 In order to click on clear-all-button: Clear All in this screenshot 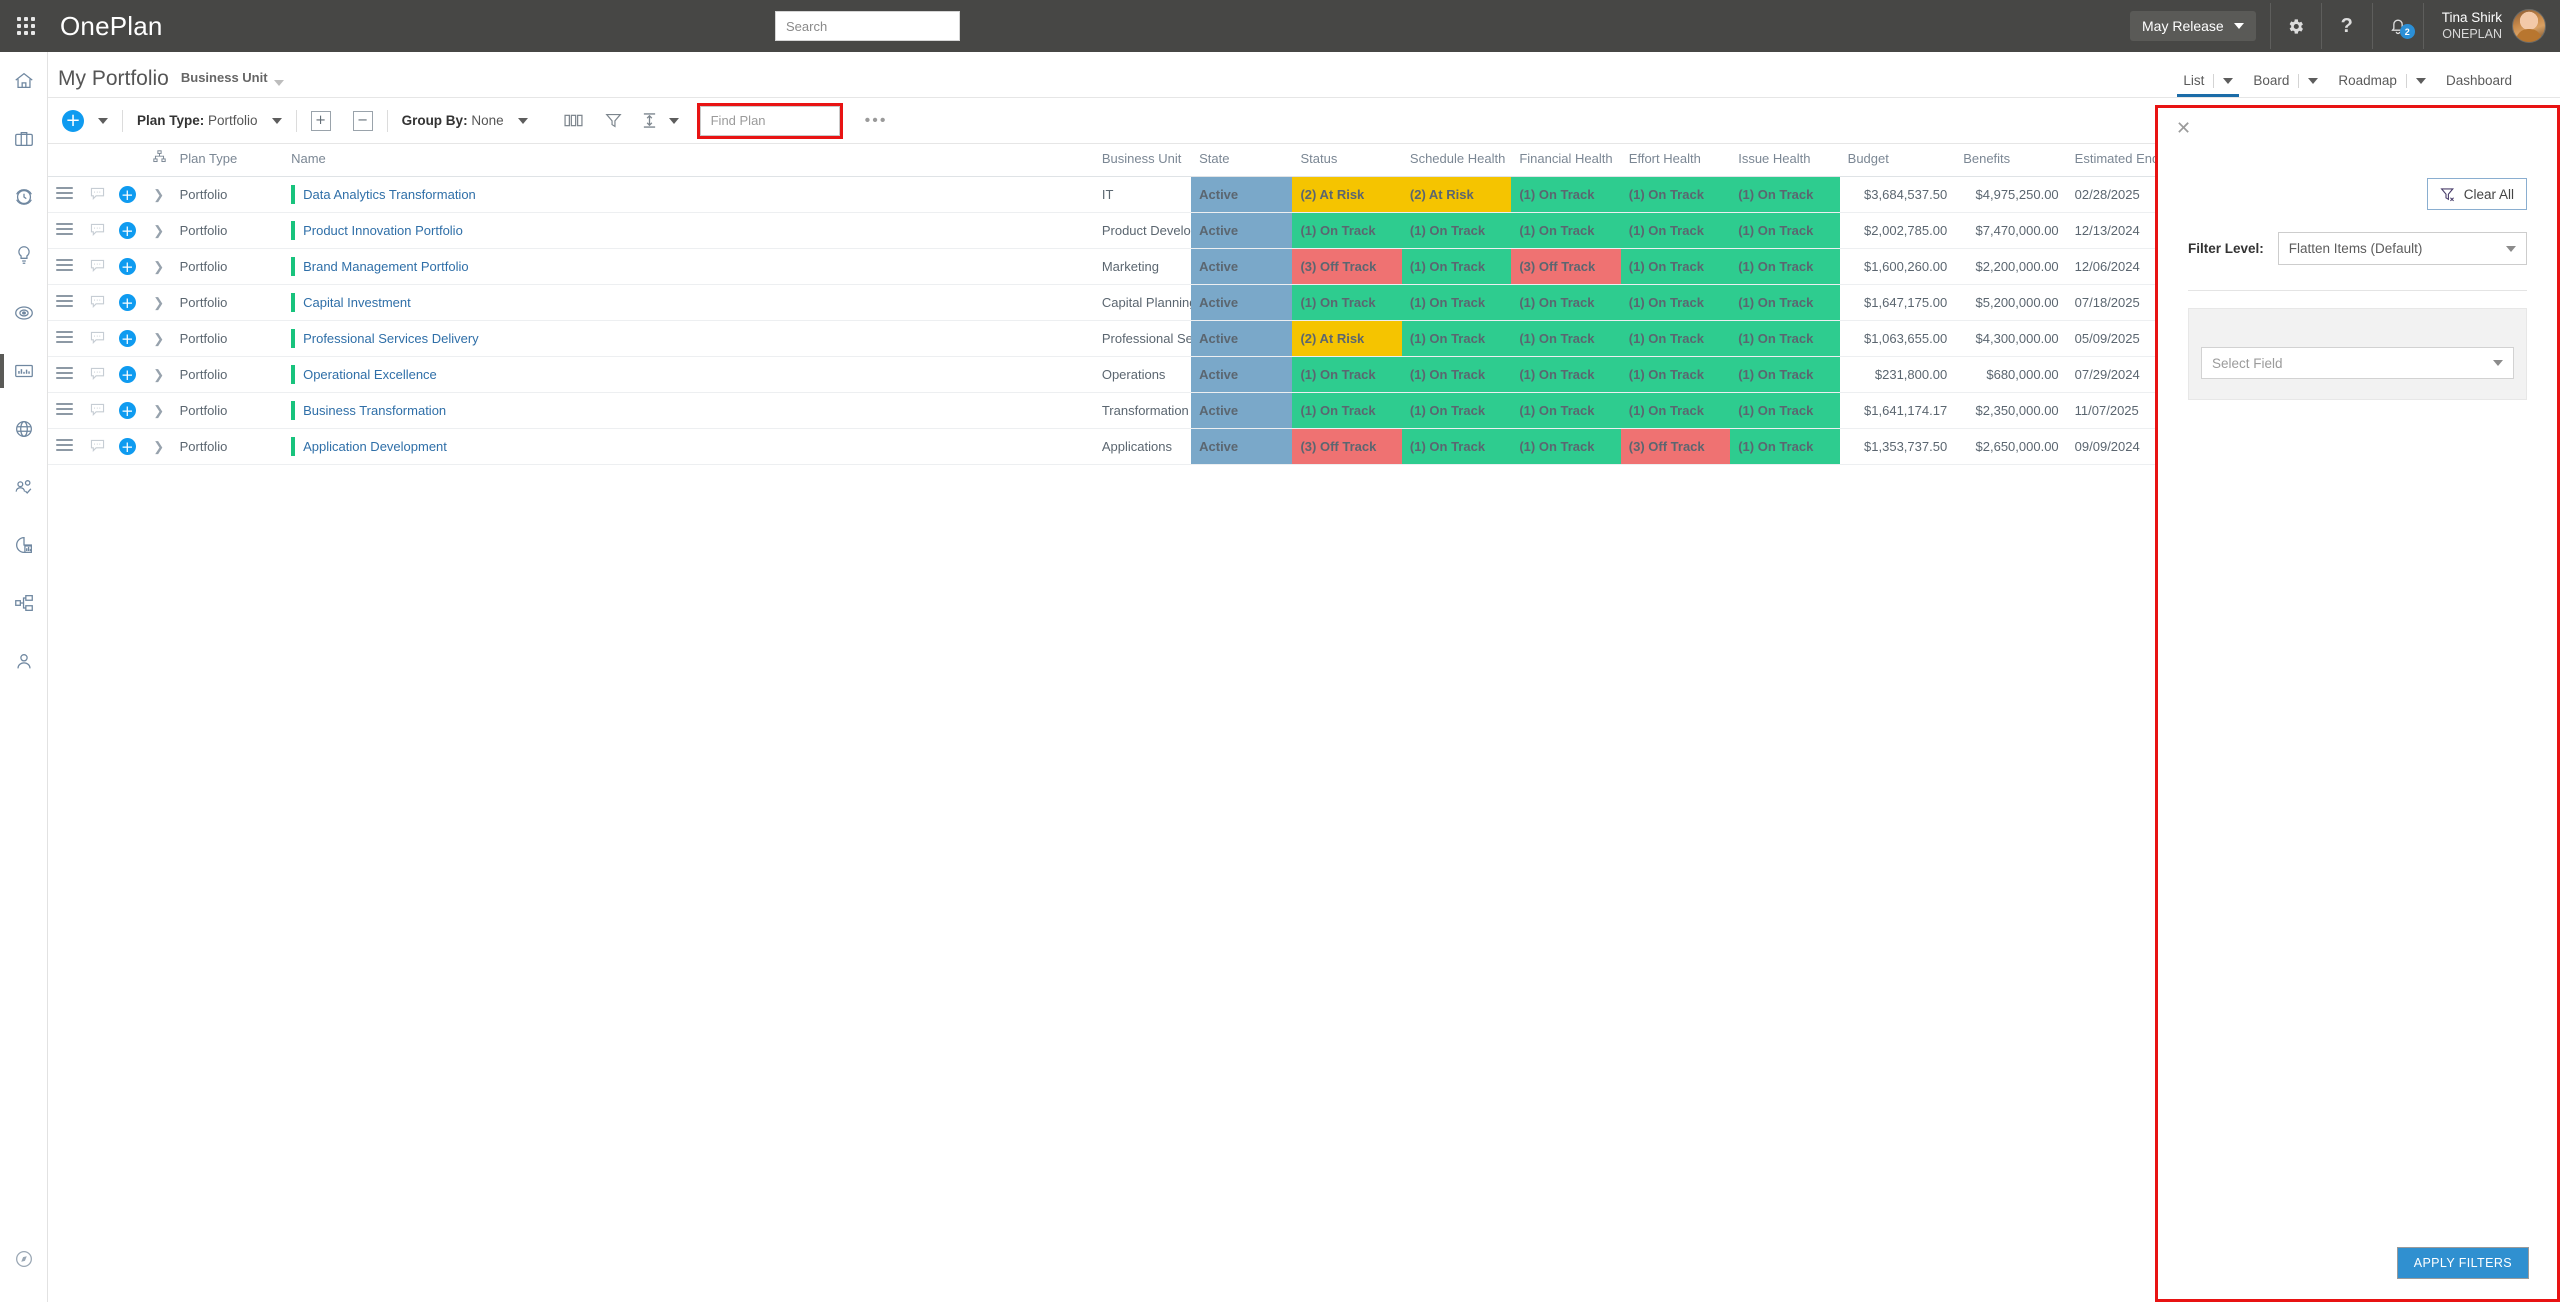, I will do `click(2476, 194)`.